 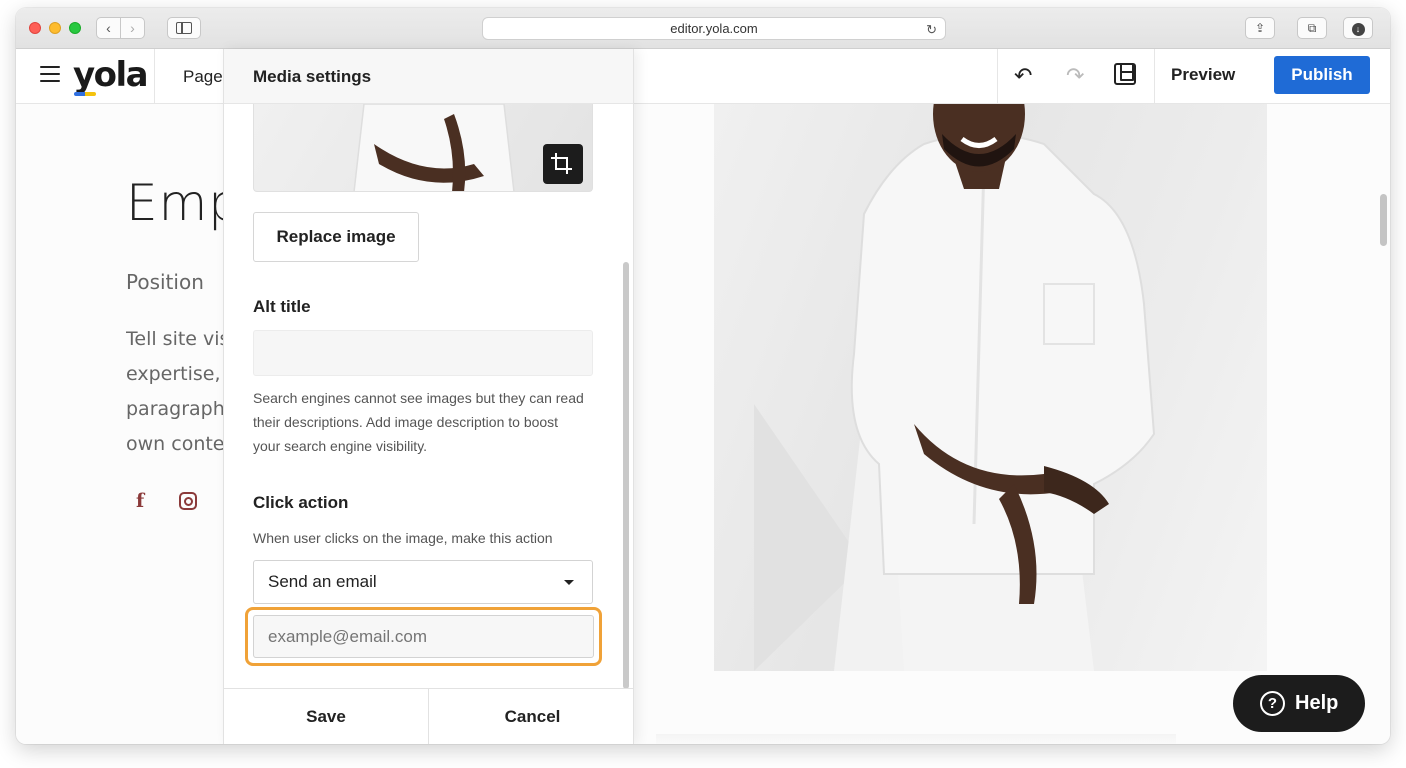 I want to click on redo-icon: ↷, so click(x=1075, y=76).